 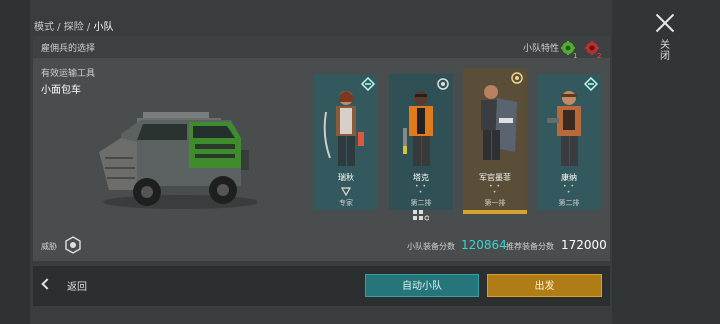 I want to click on officer-murphy-portrait, so click(x=499, y=122).